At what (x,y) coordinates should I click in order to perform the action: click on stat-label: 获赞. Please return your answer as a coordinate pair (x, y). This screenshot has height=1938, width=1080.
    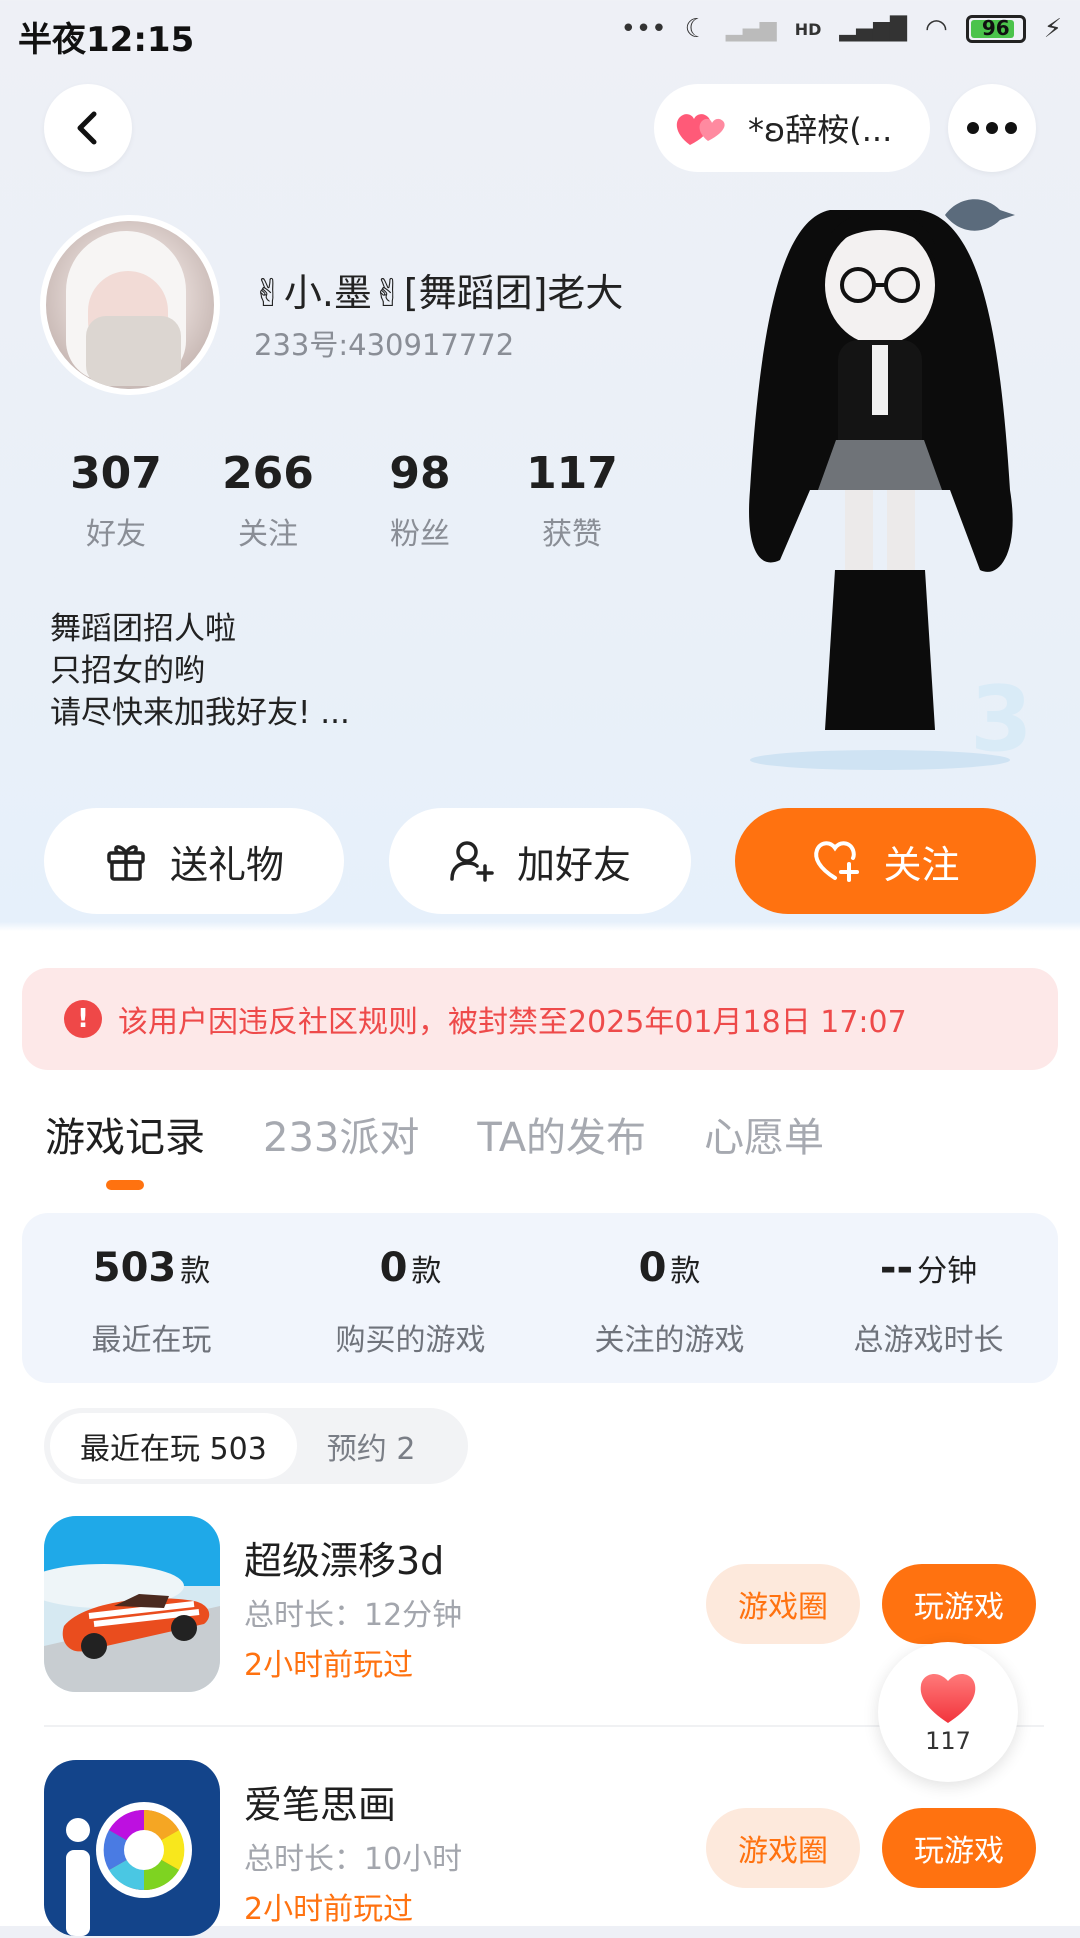
    Looking at the image, I should click on (572, 534).